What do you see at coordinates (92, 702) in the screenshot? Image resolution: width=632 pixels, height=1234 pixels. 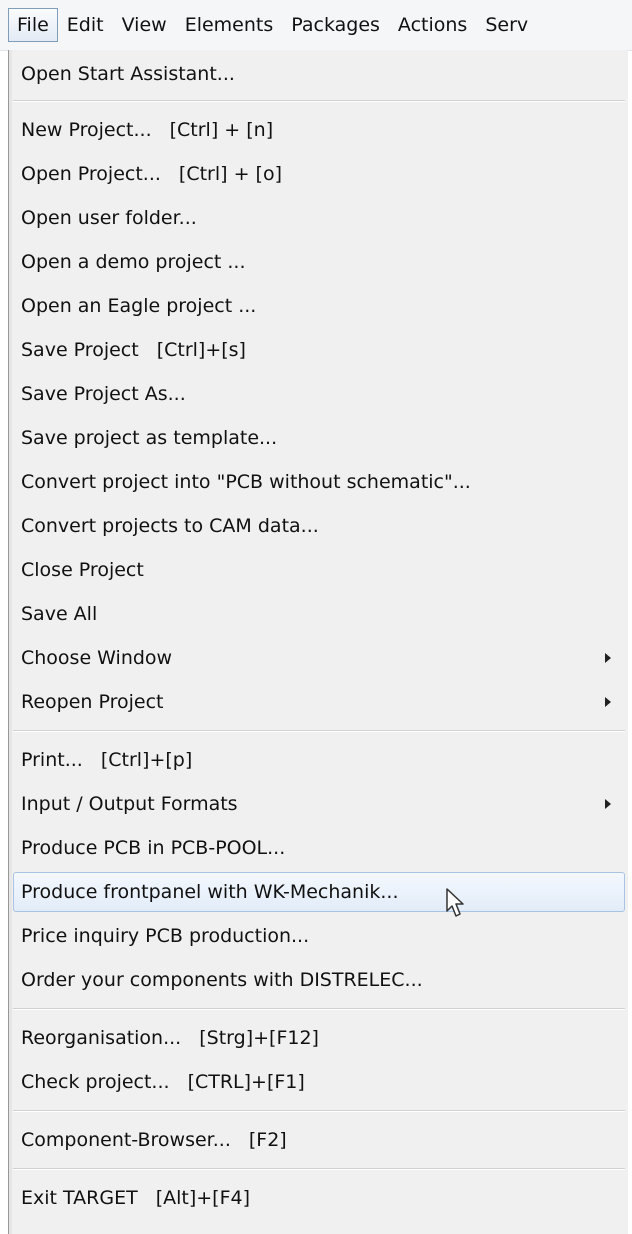 I see `menu-item-label: Reopen Project` at bounding box center [92, 702].